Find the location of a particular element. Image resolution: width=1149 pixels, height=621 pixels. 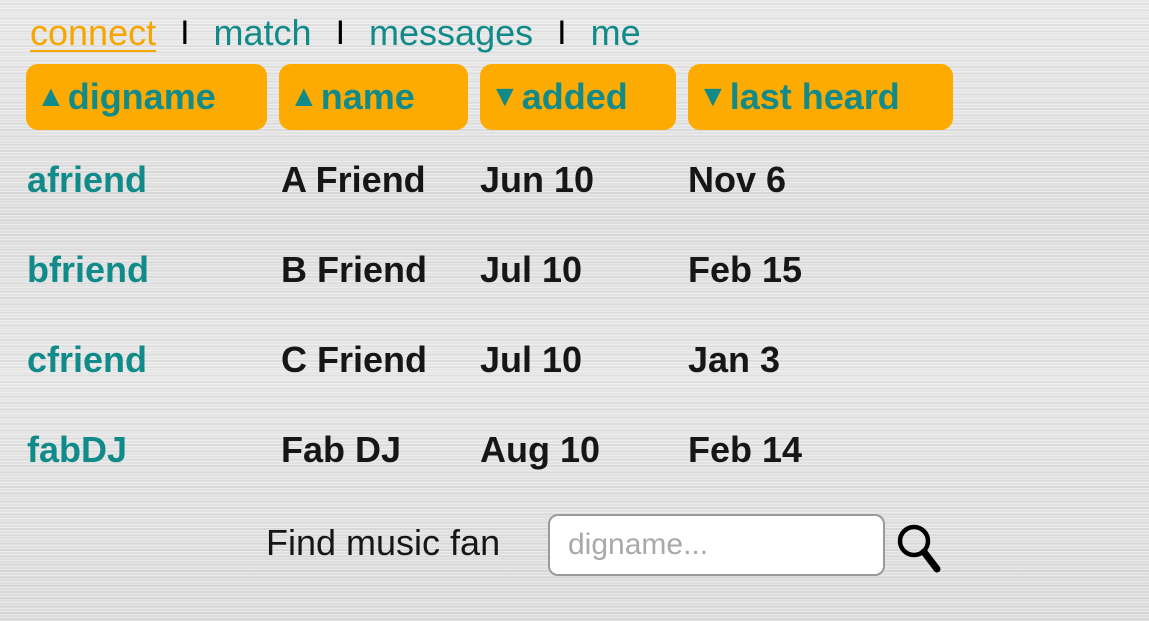

sort-last-heard-button: ▼ last heard is located at coordinates (820, 97).